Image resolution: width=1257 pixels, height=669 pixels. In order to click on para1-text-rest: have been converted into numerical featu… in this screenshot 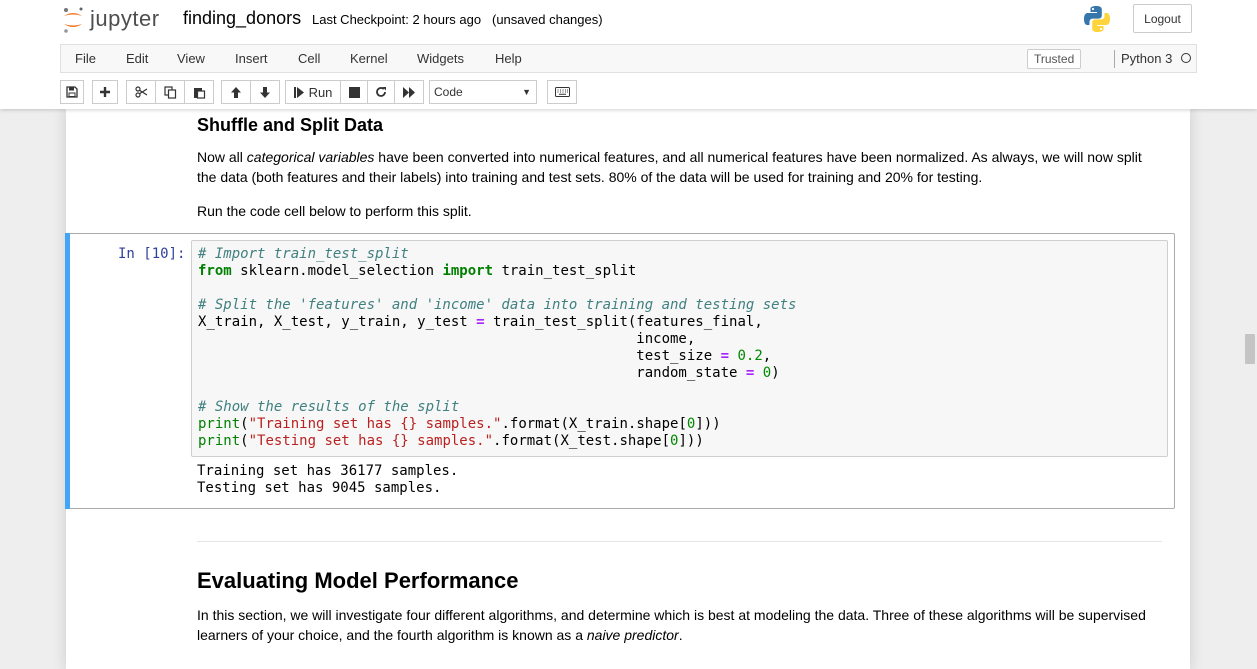, I will do `click(758, 157)`.